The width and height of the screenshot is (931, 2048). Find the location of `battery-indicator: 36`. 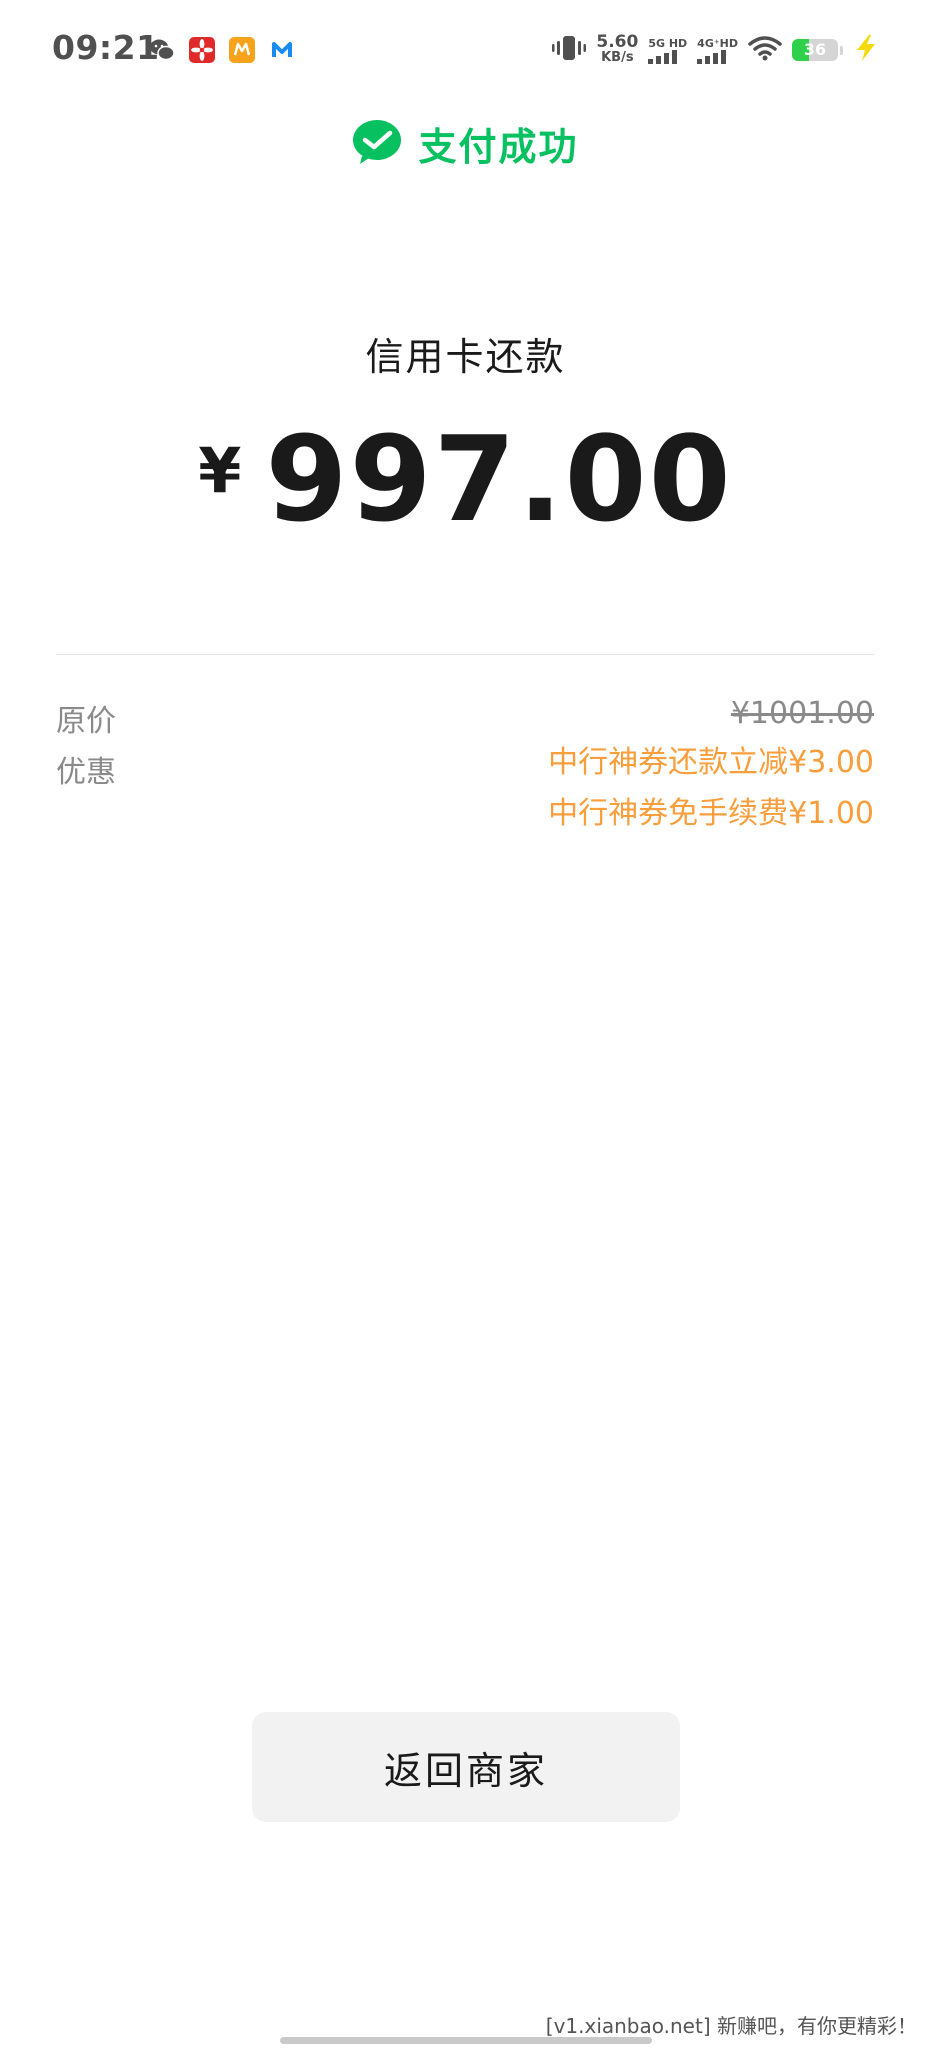

battery-indicator: 36 is located at coordinates (815, 50).